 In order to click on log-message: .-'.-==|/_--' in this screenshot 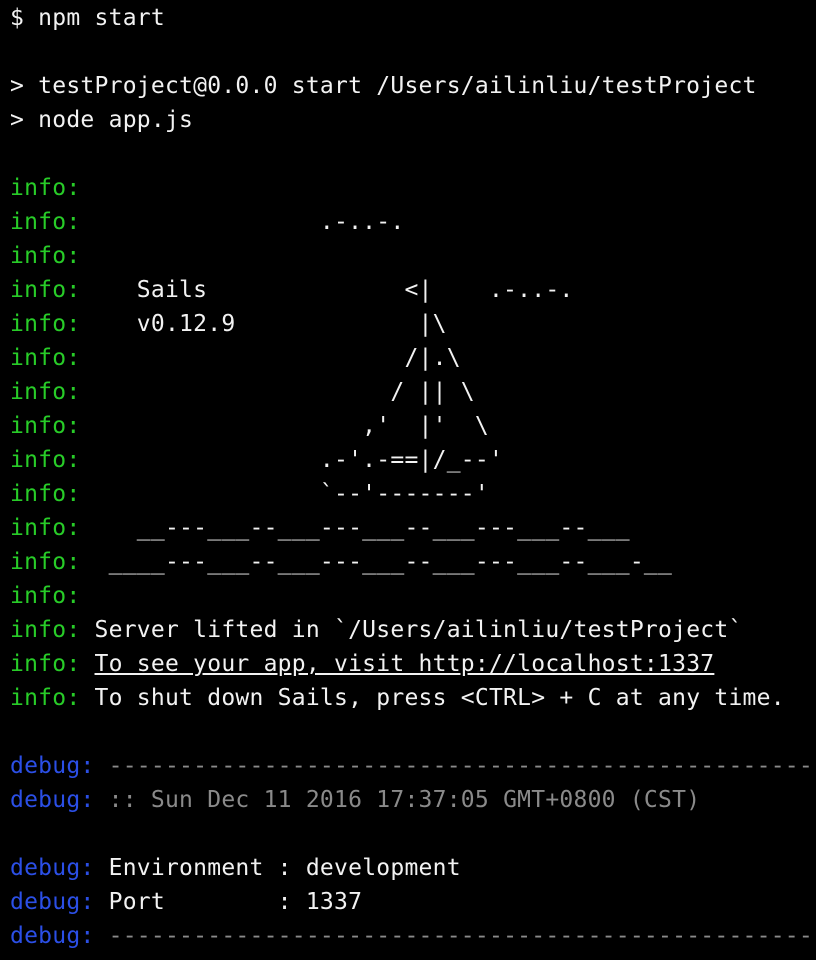, I will do `click(299, 460)`.